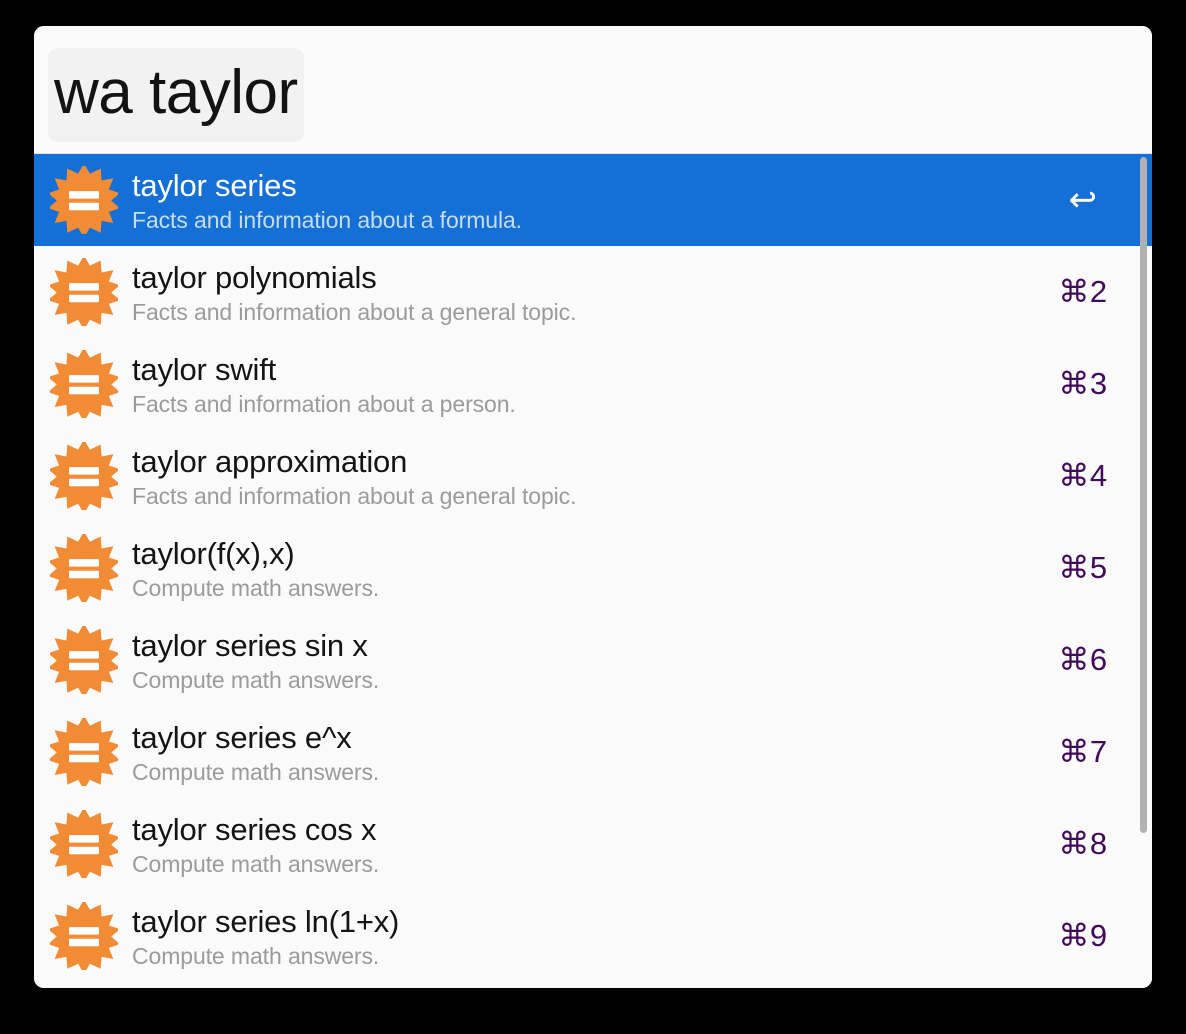  I want to click on result-row-title: taylor(f(x),x), so click(213, 553).